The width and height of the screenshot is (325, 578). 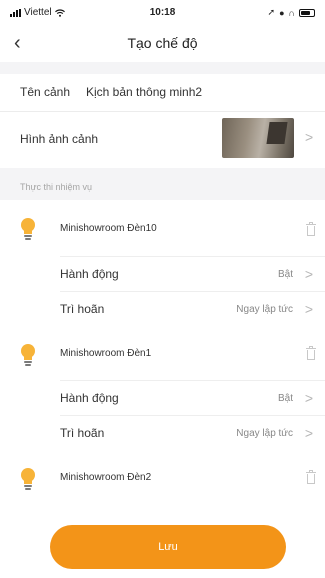 I want to click on task-device-name: Minishowroom Đèn1, so click(x=106, y=353).